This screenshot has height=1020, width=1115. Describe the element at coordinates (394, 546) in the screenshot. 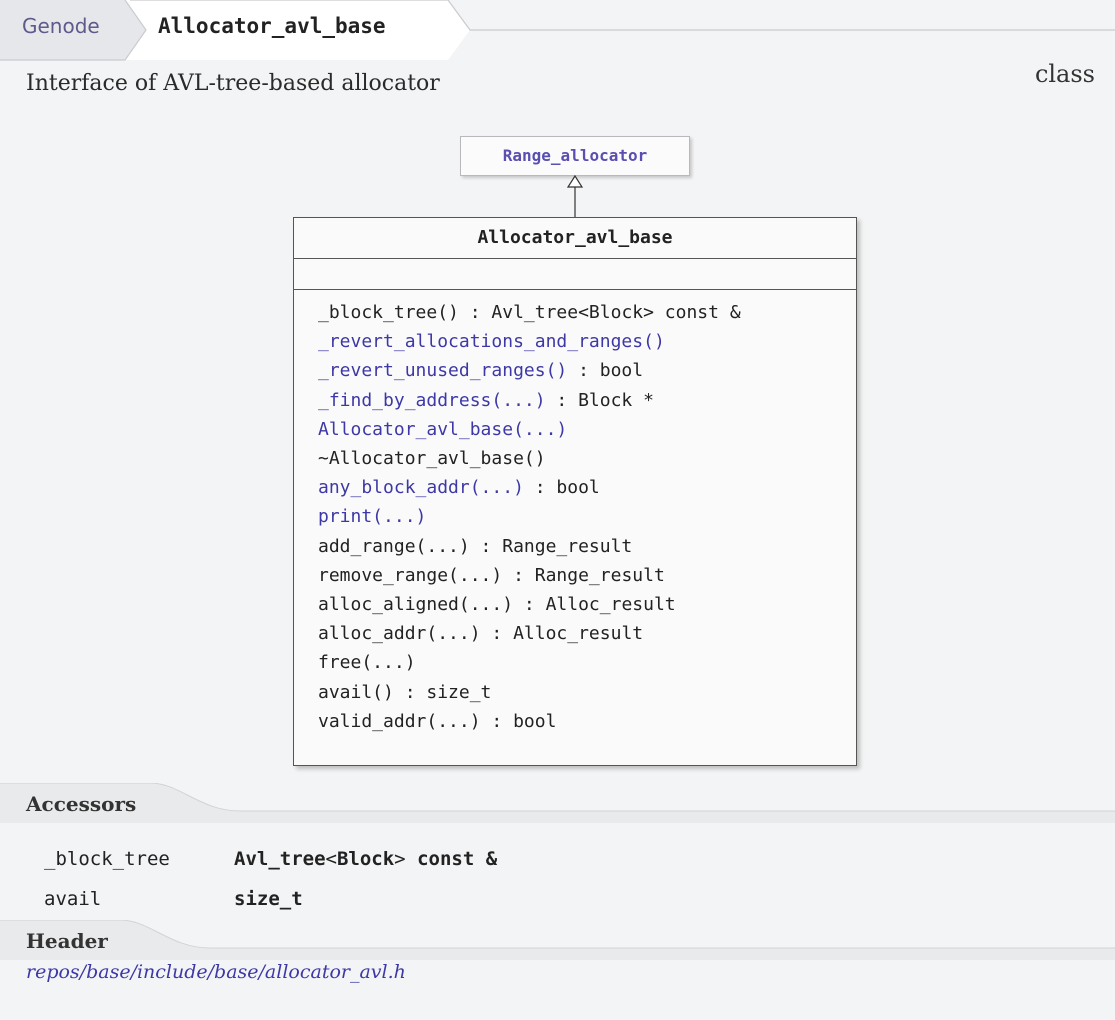

I see `operation-name: add_range(...)` at that location.